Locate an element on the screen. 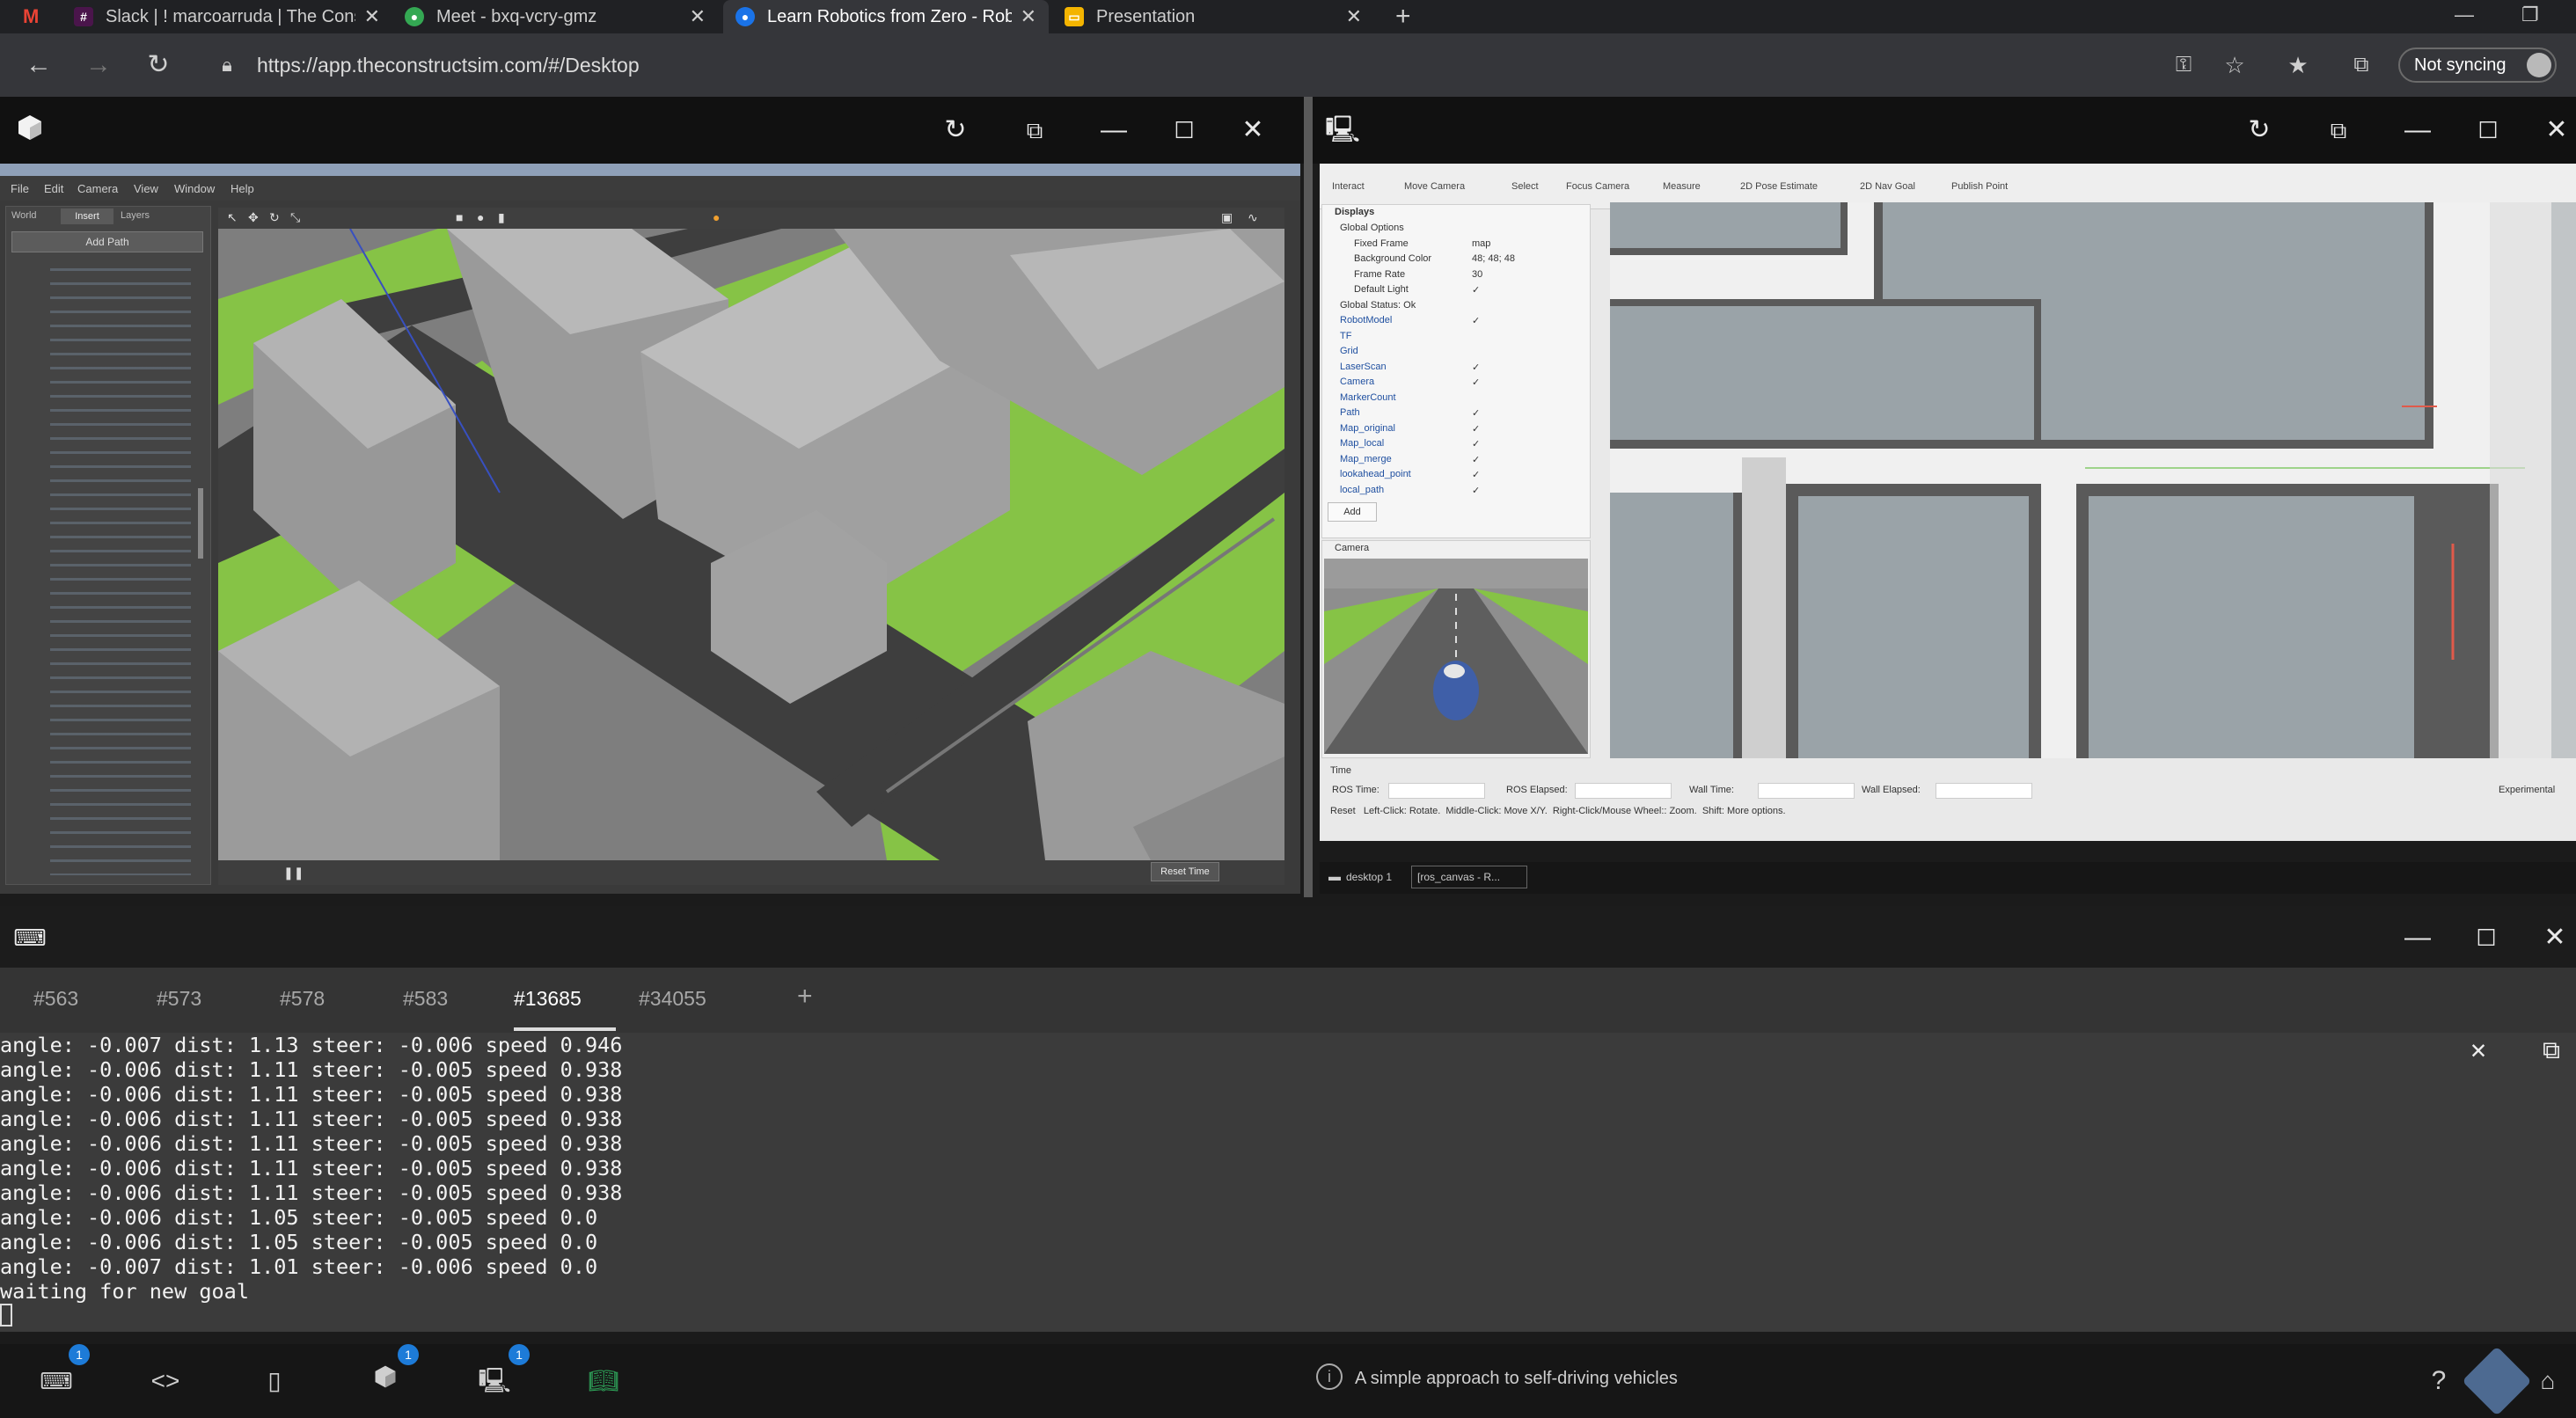 This screenshot has width=2576, height=1418. select-tool-icon: ↖ is located at coordinates (232, 218).